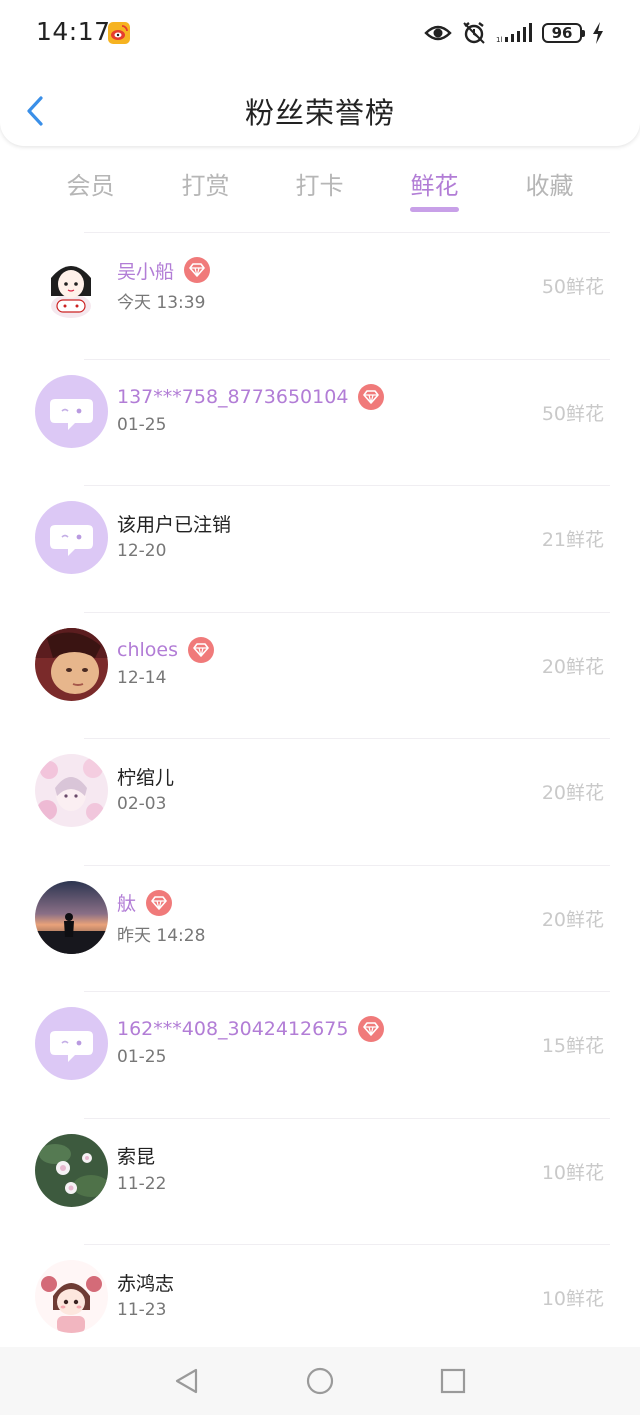  I want to click on name-line: 137***758_8773650104, so click(251, 397).